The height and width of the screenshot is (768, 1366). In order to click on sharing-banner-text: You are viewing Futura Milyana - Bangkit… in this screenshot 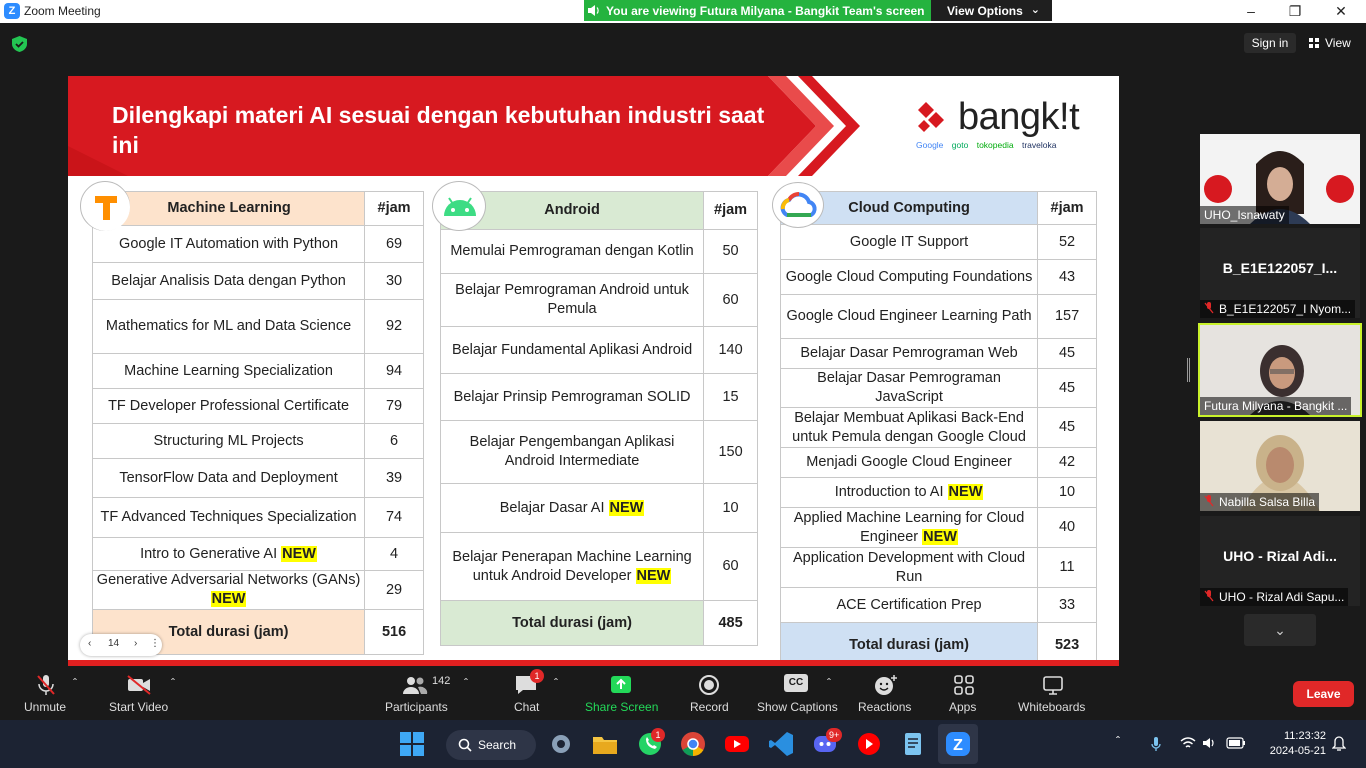, I will do `click(765, 11)`.